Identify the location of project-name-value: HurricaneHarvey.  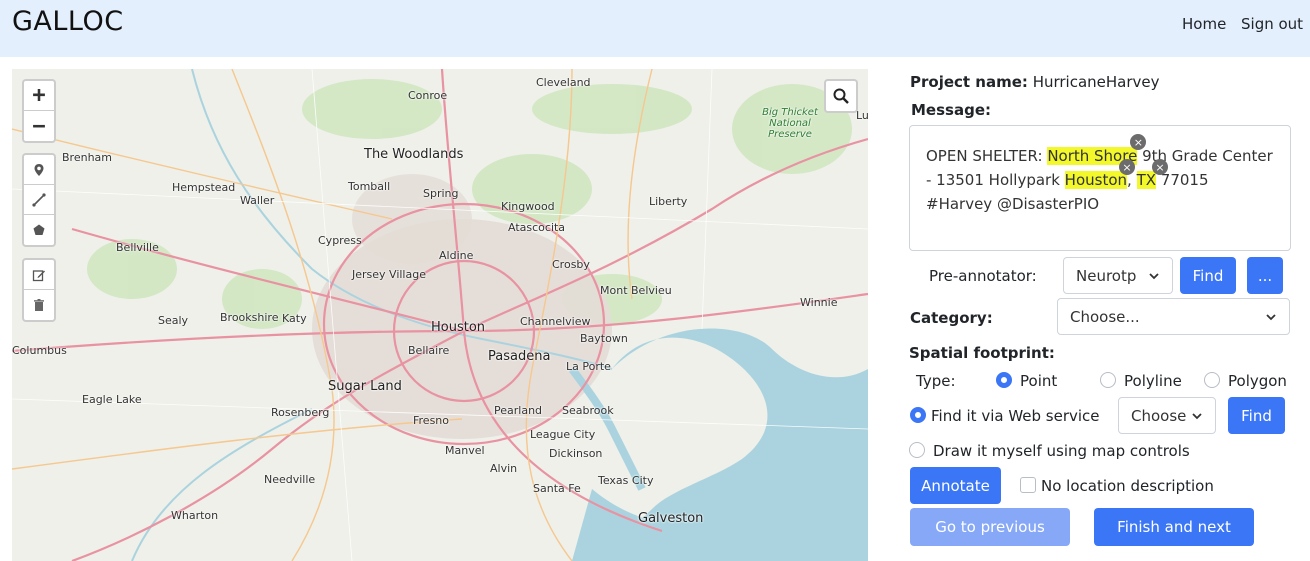
(1096, 82).